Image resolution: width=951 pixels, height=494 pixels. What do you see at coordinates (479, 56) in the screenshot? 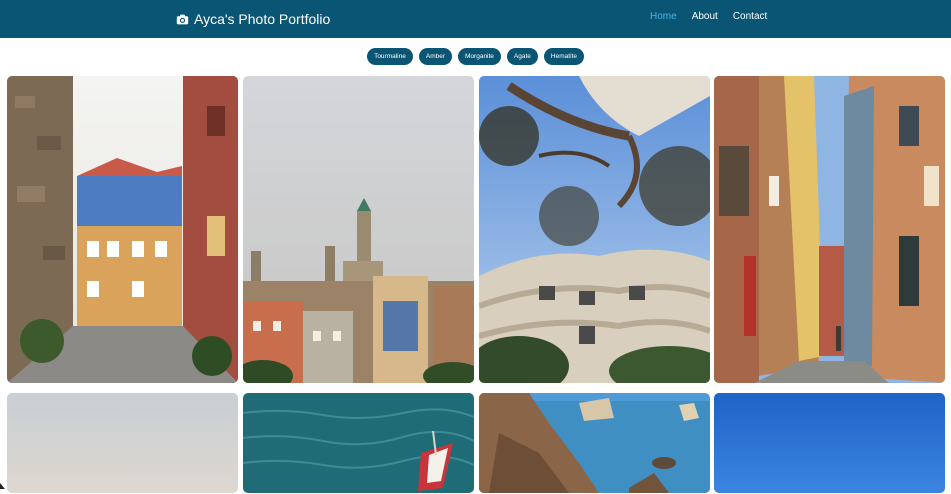
I see `filter-morganite: Morganite` at bounding box center [479, 56].